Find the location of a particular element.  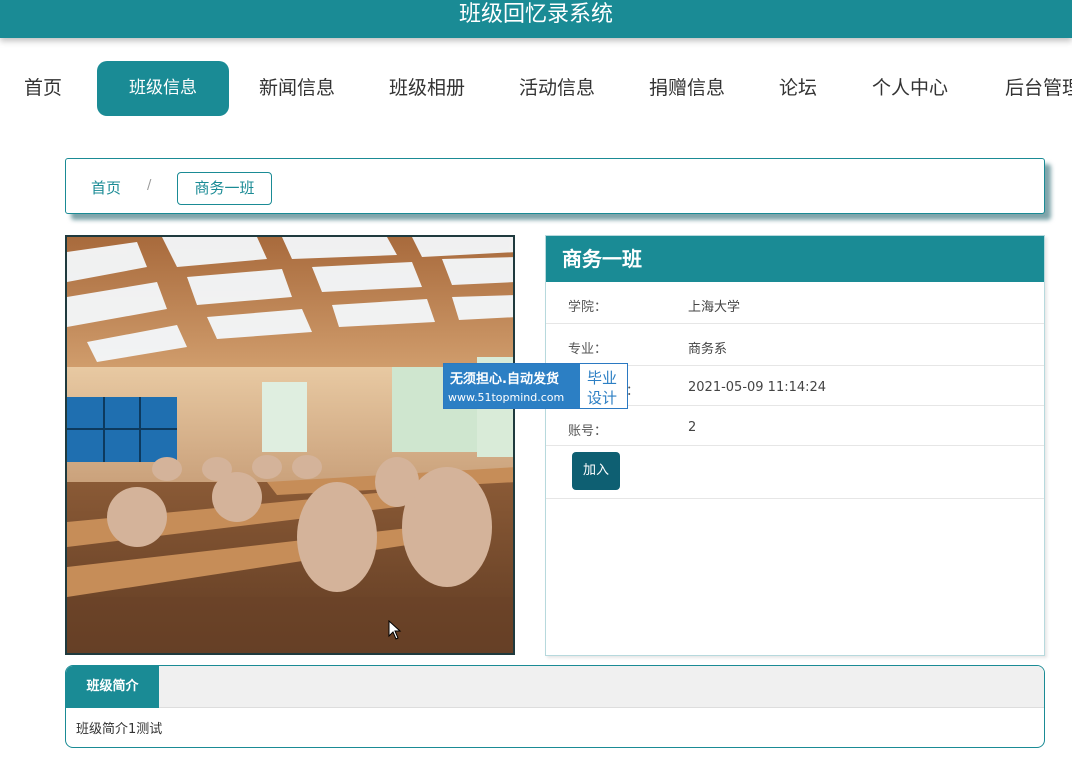

breadcrumb-current: 商务一班 is located at coordinates (224, 188).